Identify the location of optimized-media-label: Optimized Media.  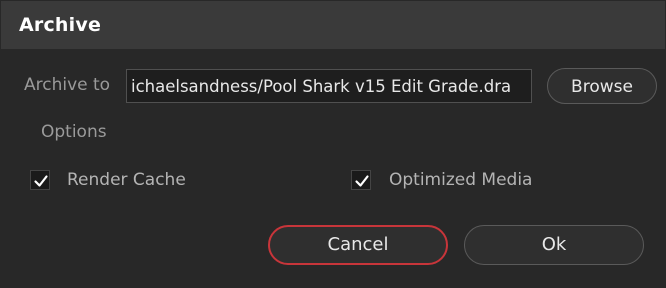
(461, 180).